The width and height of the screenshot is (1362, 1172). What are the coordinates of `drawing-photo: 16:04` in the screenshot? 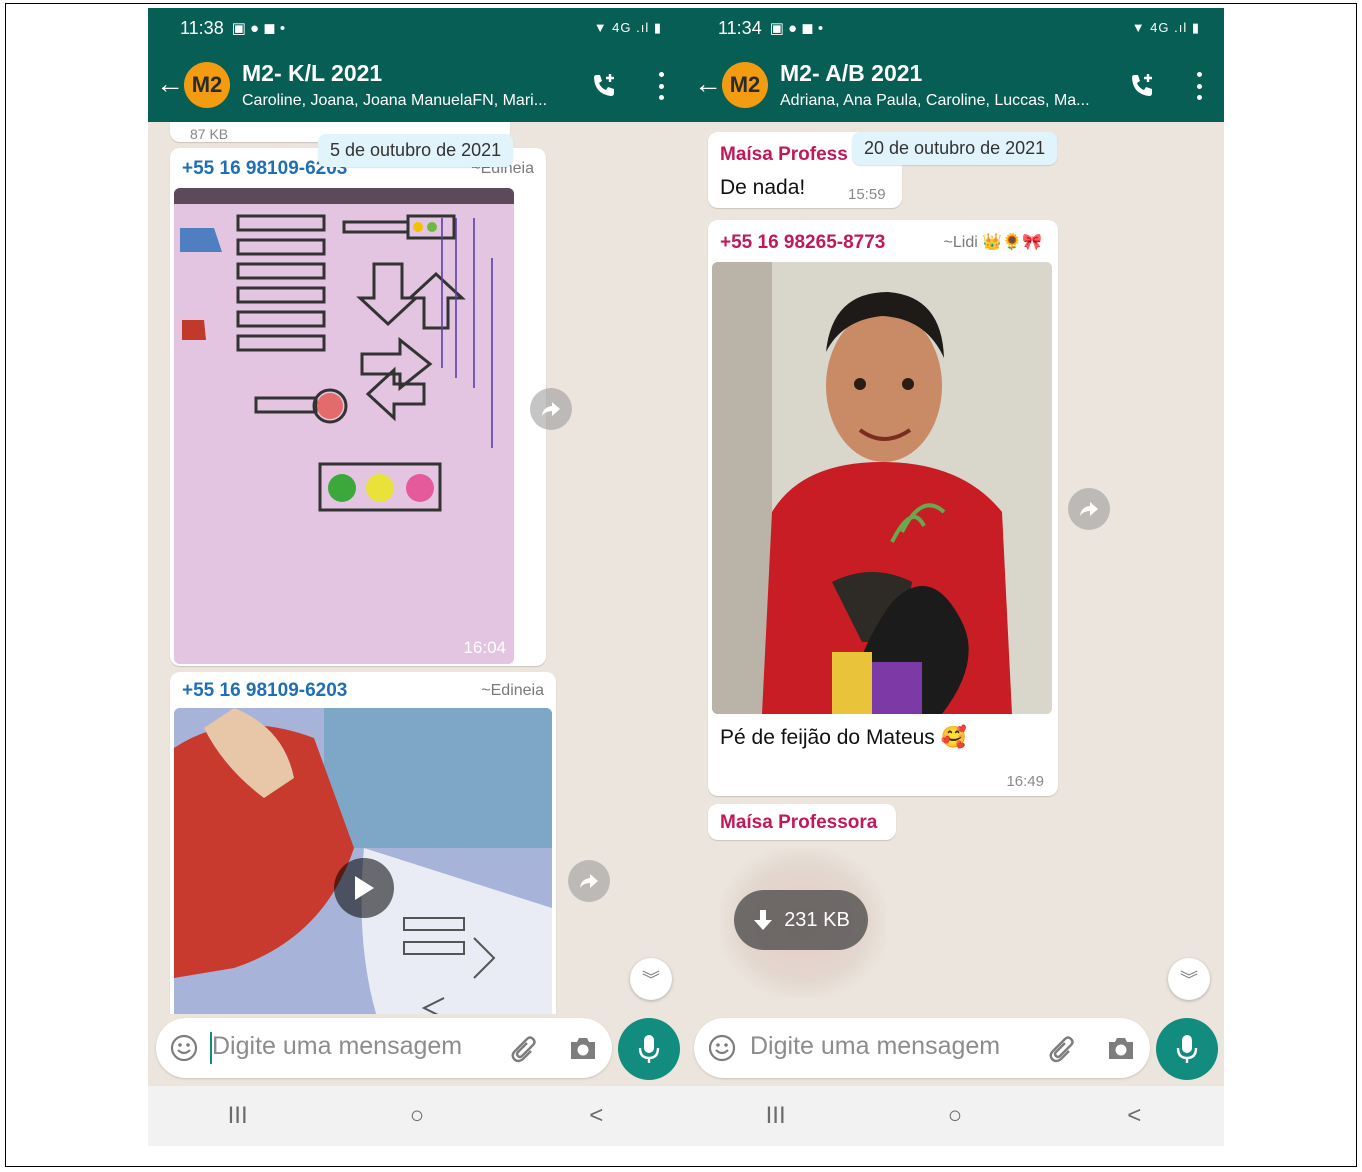 It's located at (344, 426).